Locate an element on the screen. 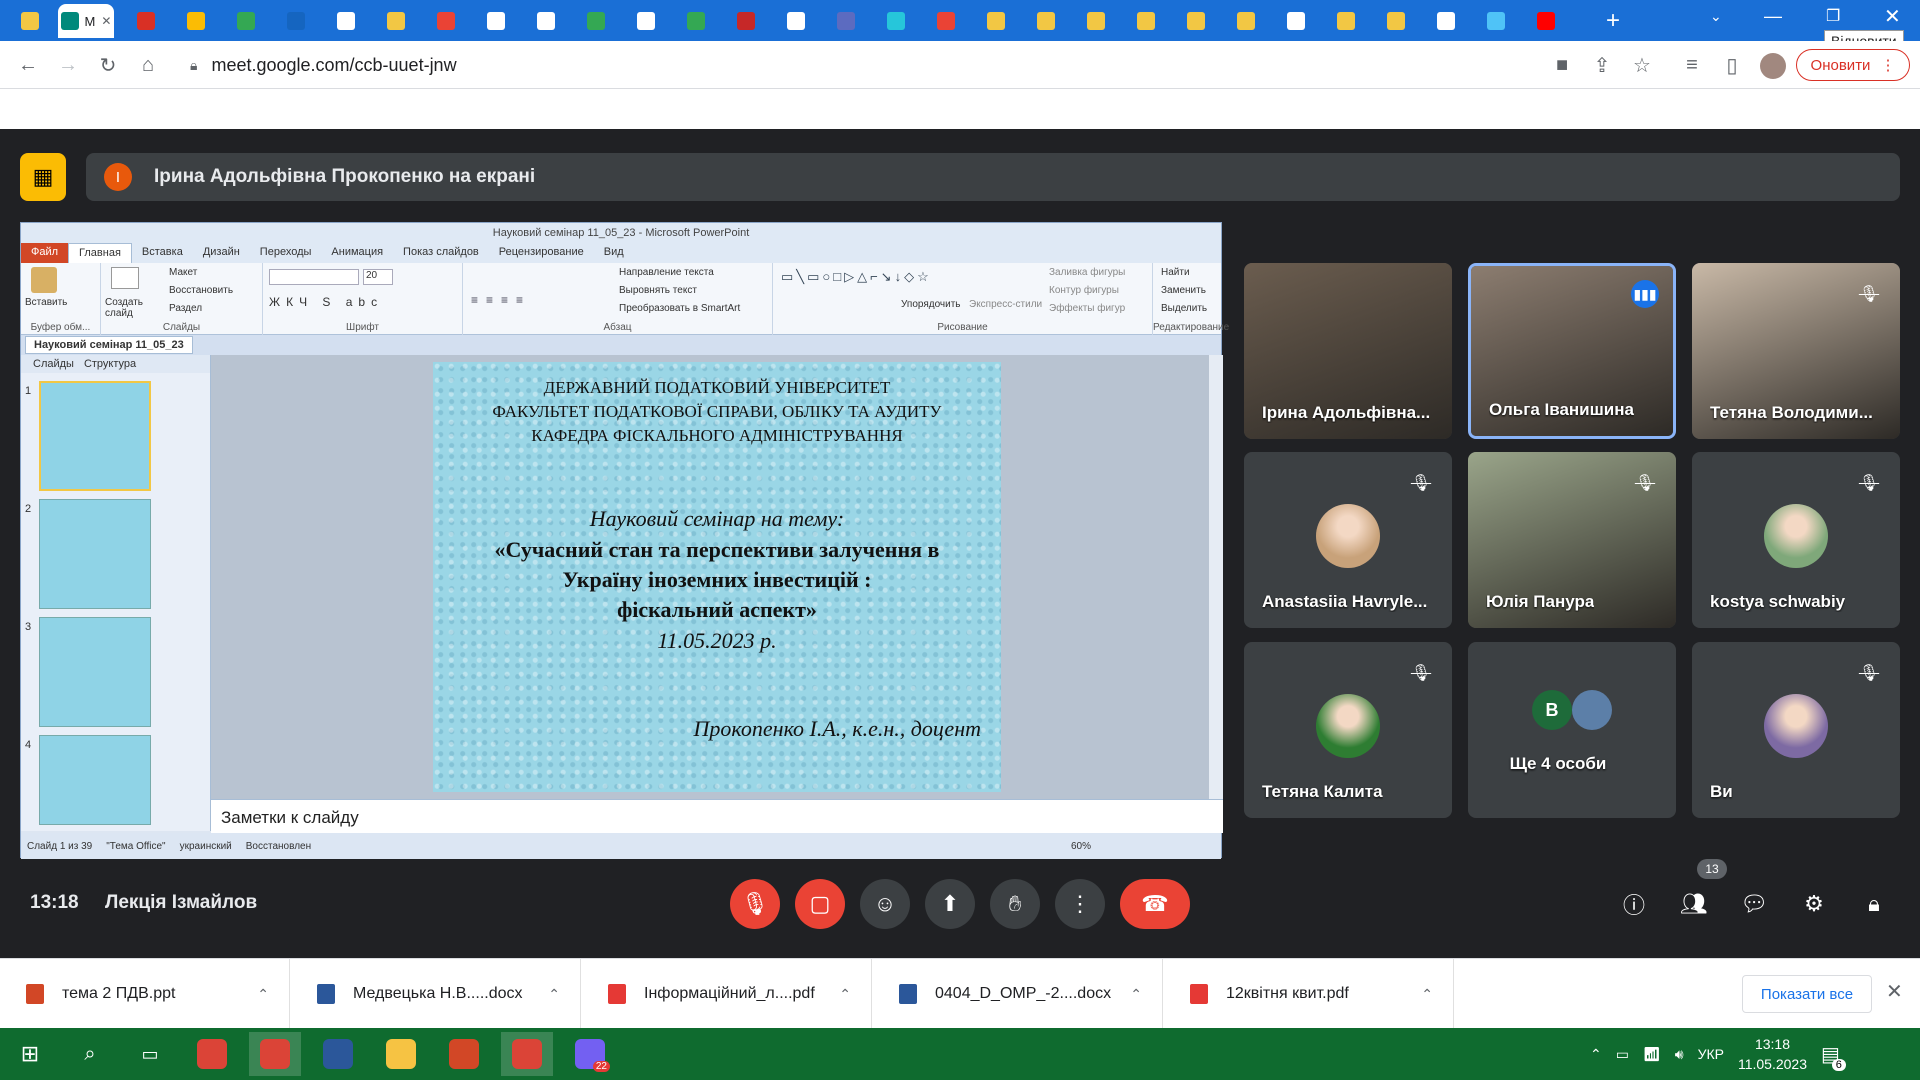 This screenshot has width=1920, height=1080. quick-styles-label: Экспресс-стили is located at coordinates (1005, 304).